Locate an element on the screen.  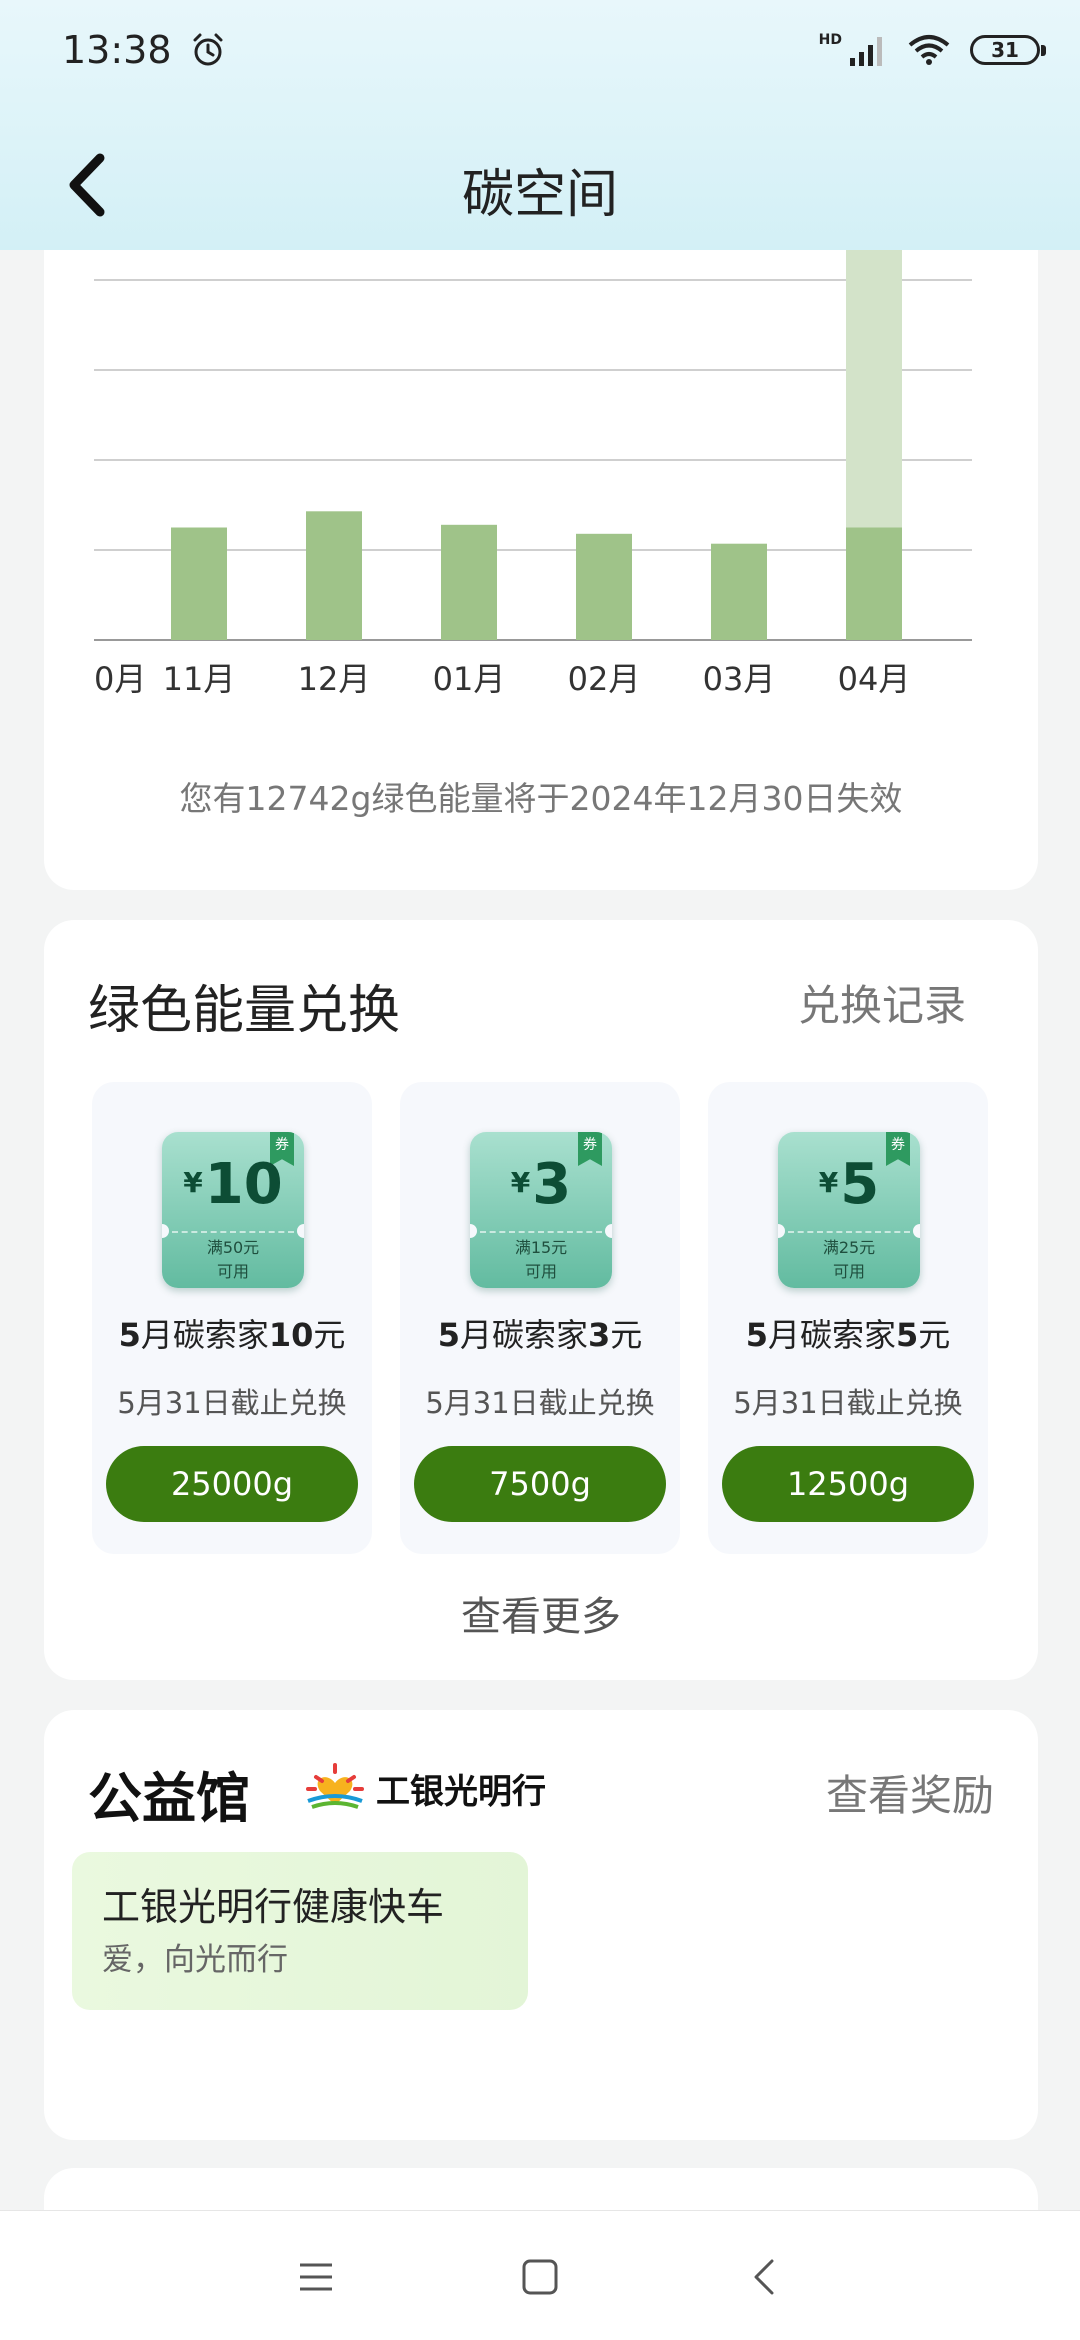
coupon-card: 券 ¥3 满15元 可用 5月碳索家3元 5月31日截止兑换 7500g is located at coordinates (540, 1318).